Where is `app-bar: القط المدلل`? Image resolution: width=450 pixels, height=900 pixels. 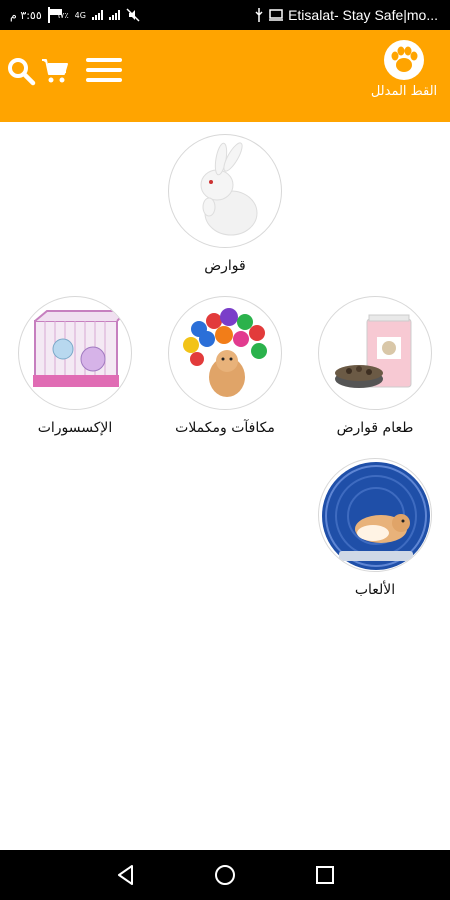
app-bar: القط المدلل is located at coordinates (225, 76).